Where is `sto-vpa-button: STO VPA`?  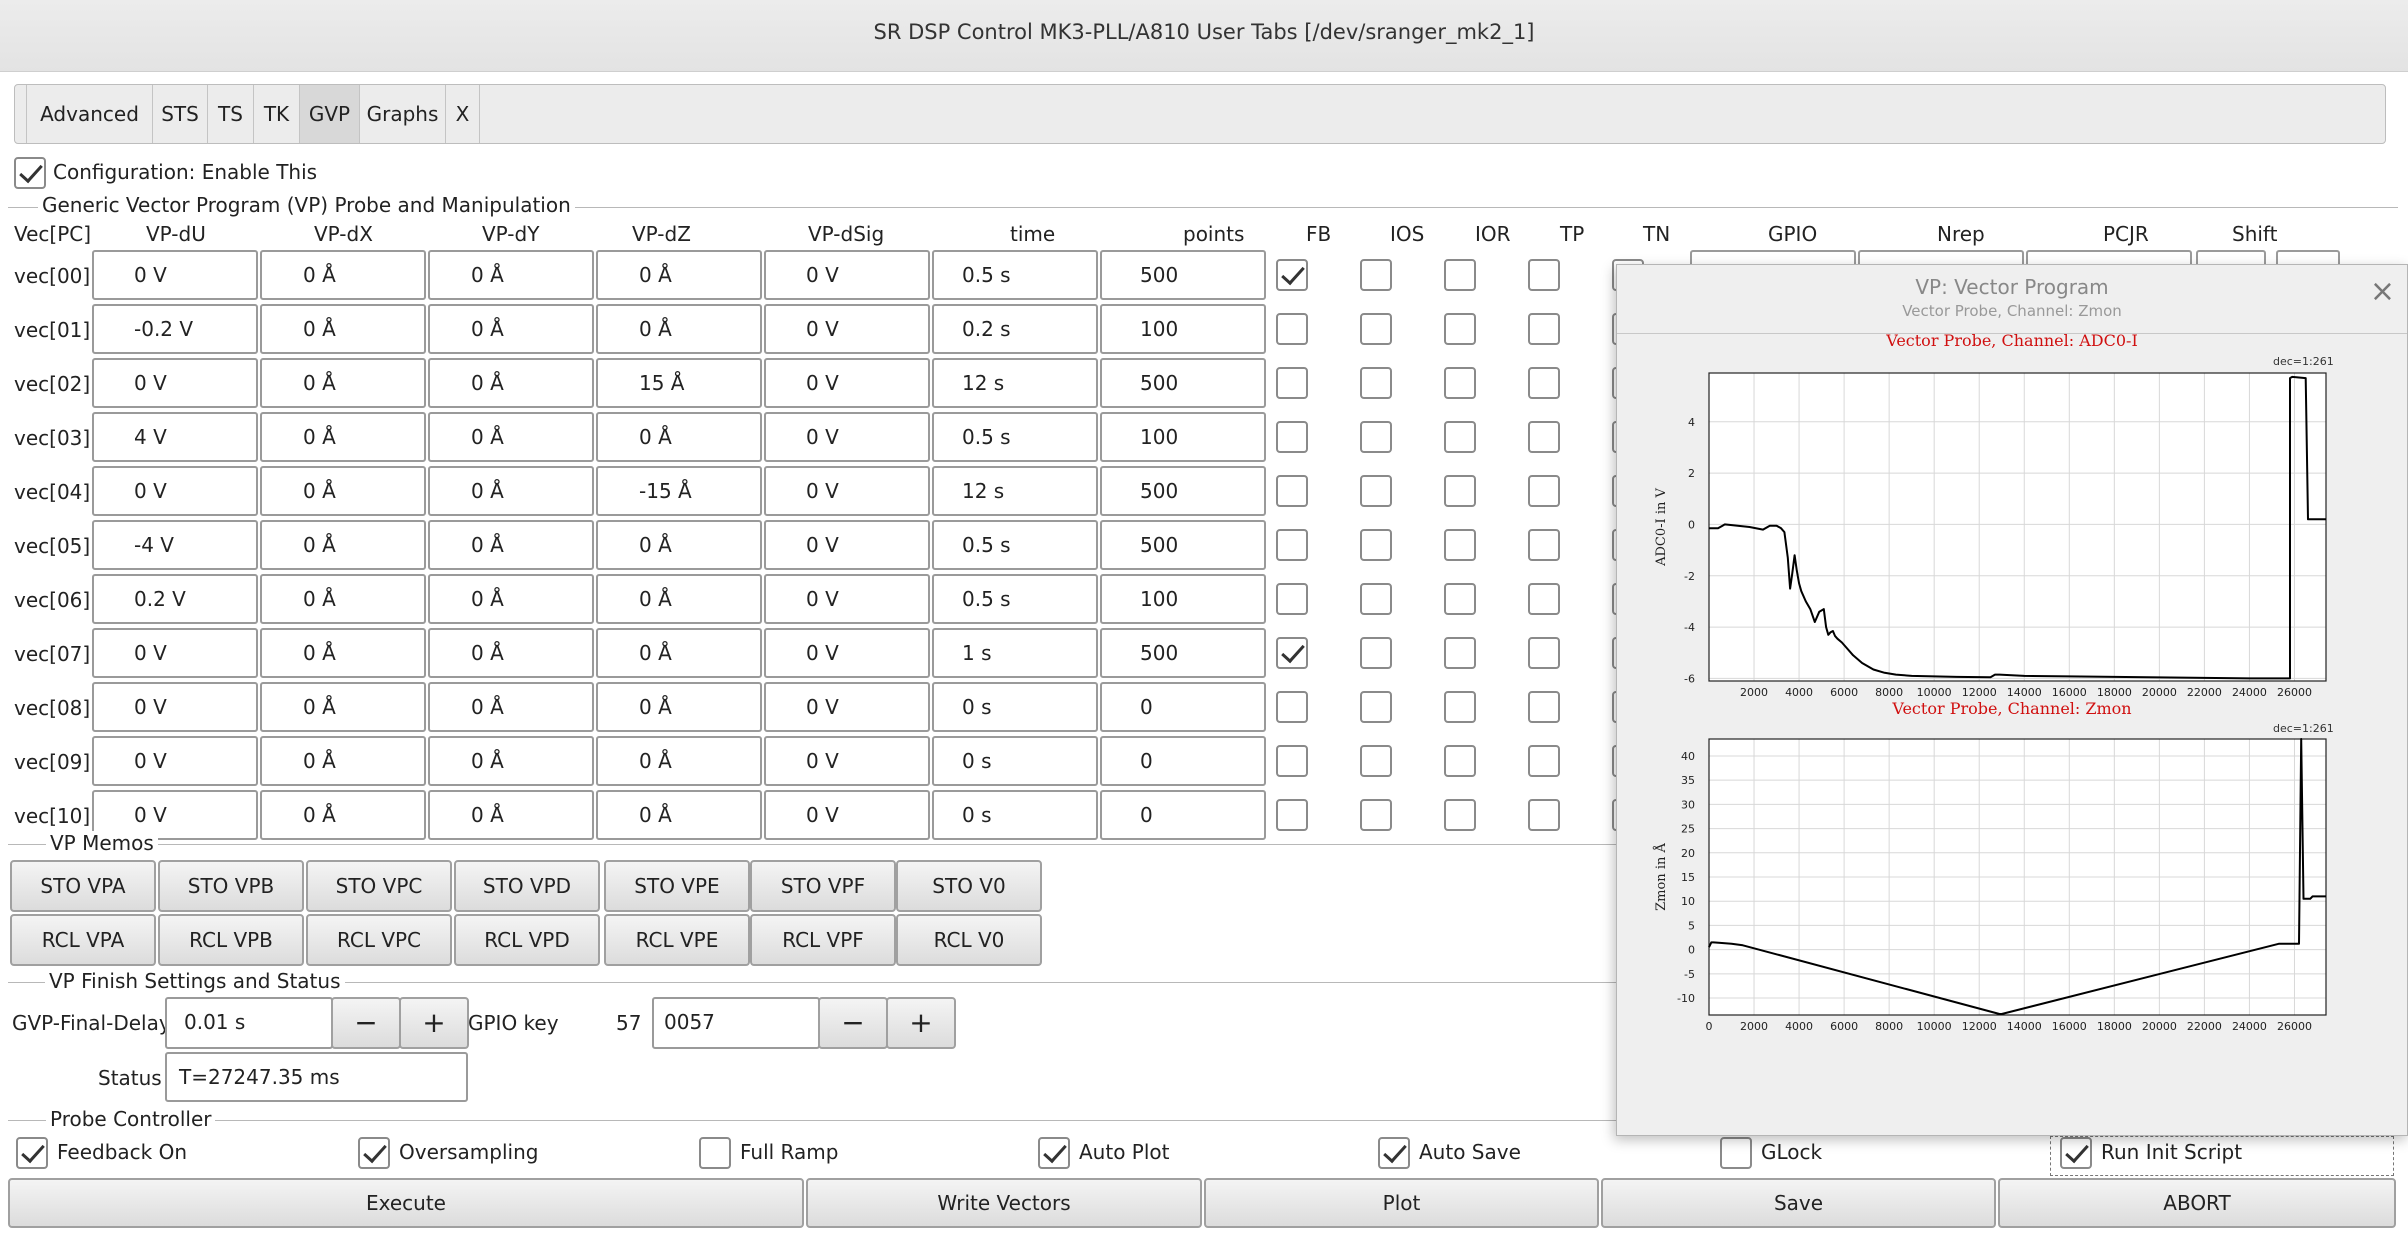 sto-vpa-button: STO VPA is located at coordinates (83, 886).